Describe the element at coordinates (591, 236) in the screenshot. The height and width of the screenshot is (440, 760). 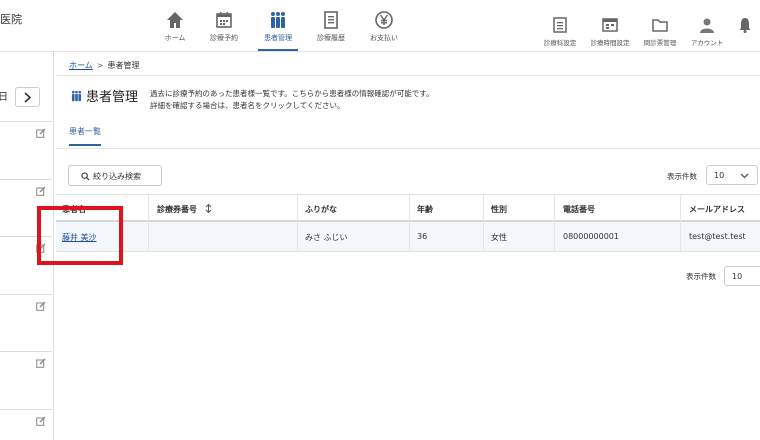
I see `cell-phone: 08000000001` at that location.